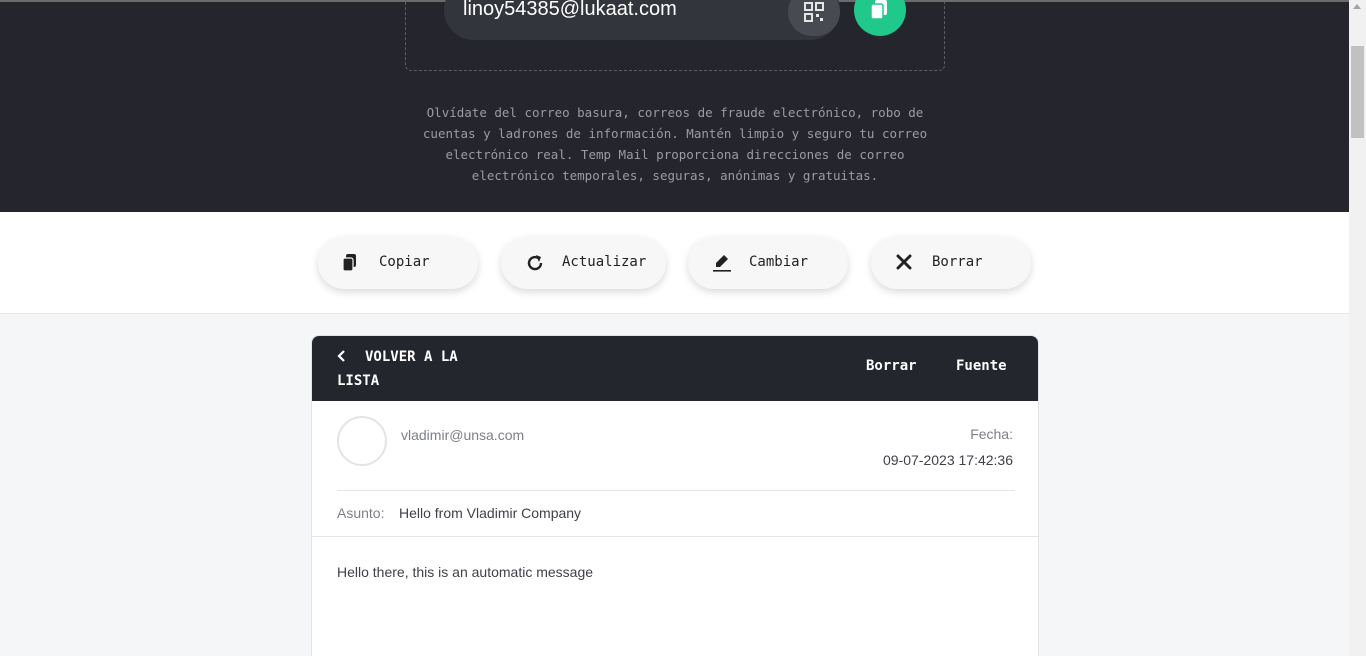 This screenshot has width=1366, height=656. Describe the element at coordinates (1357, 6) in the screenshot. I see `scroll-up-arrow-icon` at that location.